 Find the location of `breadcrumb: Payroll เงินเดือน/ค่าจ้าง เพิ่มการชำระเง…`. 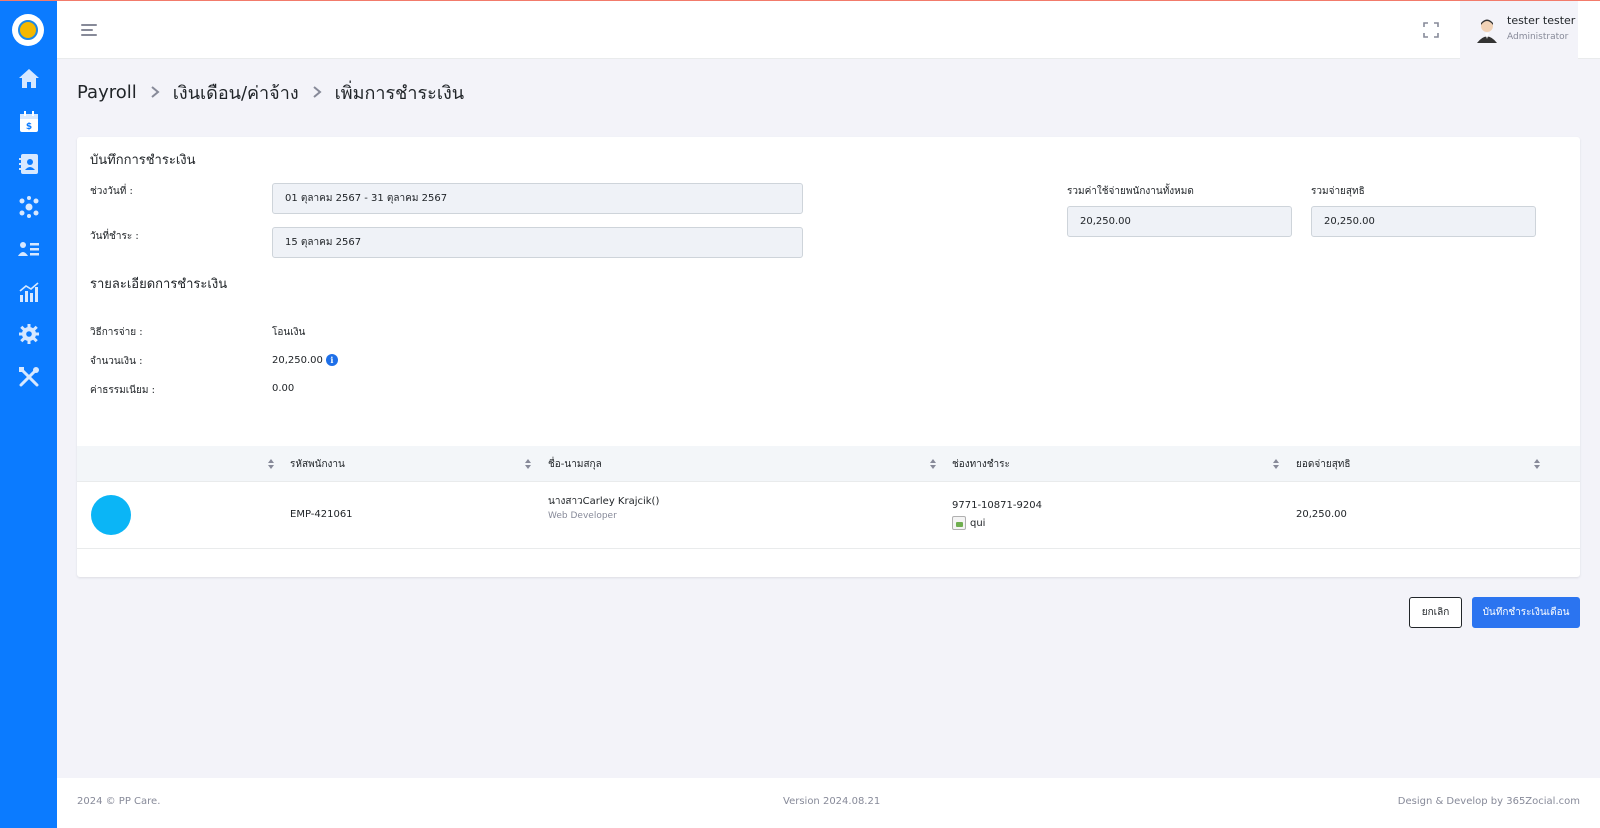

breadcrumb: Payroll เงินเดือน/ค่าจ้าง เพิ่มการชำระเง… is located at coordinates (270, 92).